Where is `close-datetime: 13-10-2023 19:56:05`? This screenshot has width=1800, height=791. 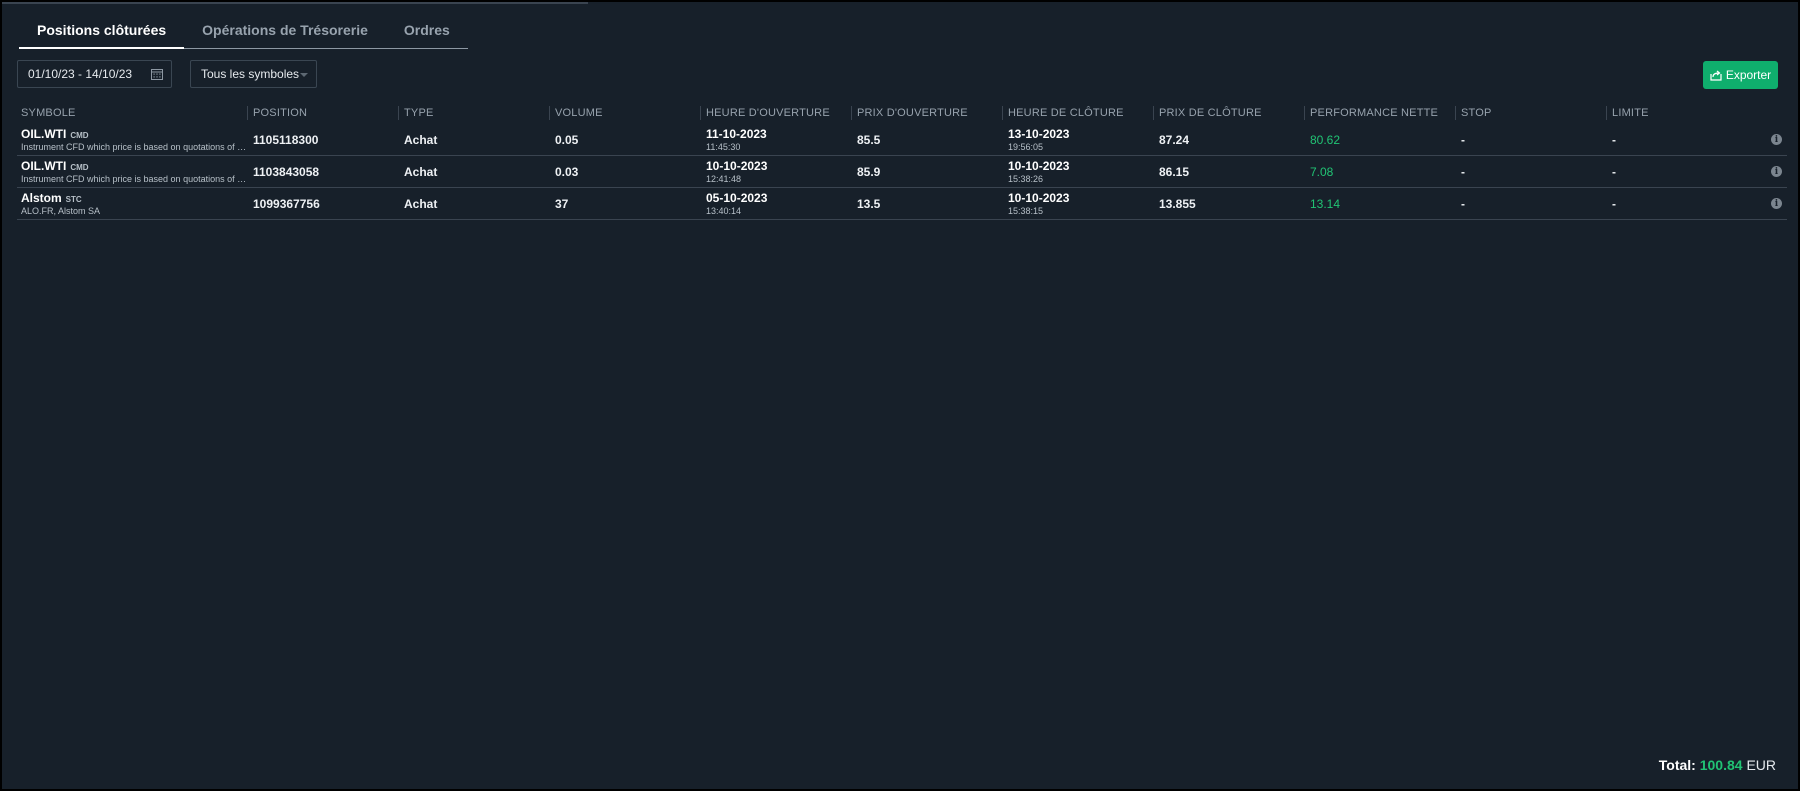
close-datetime: 13-10-2023 19:56:05 is located at coordinates (1079, 139).